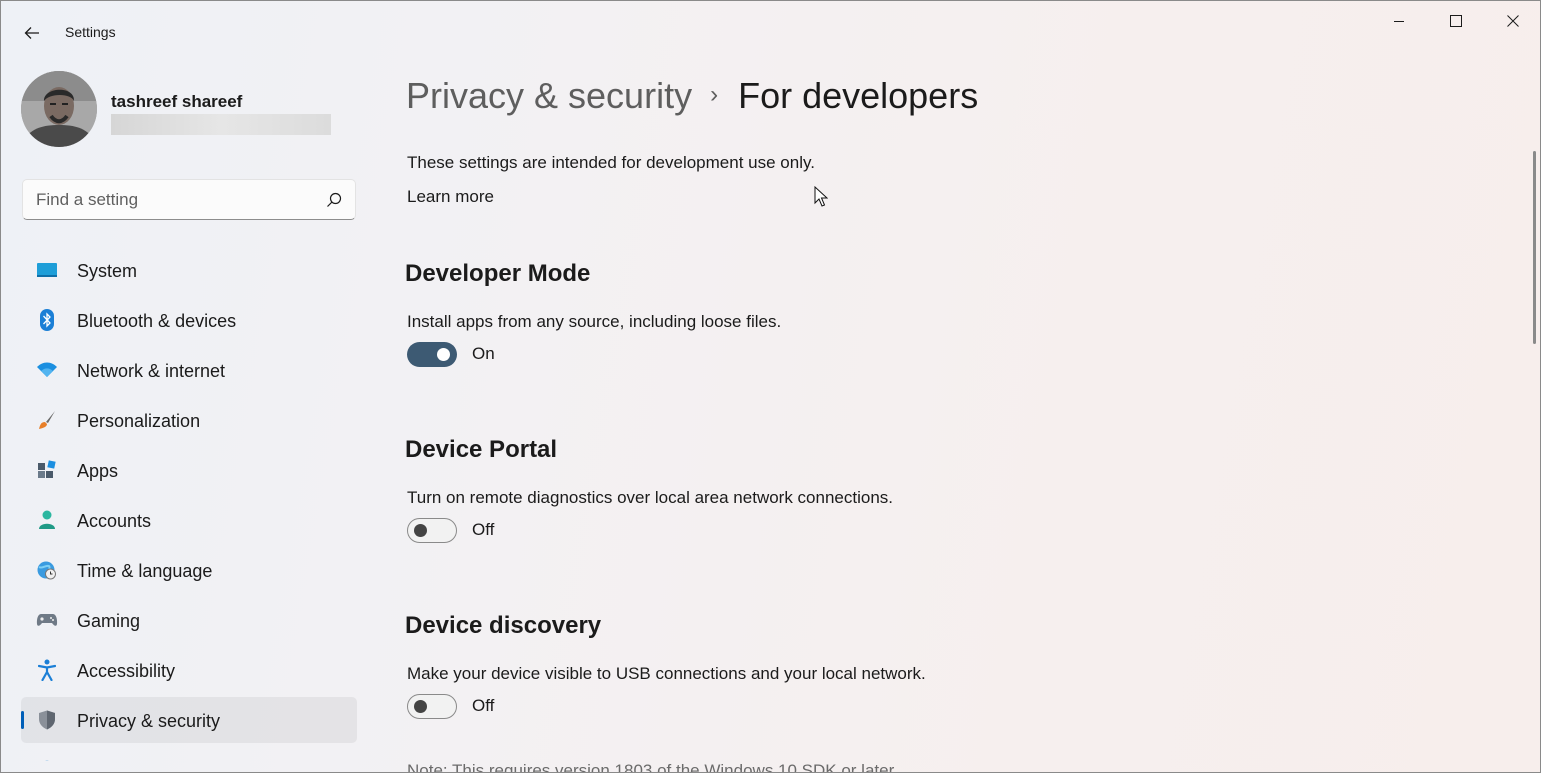 The width and height of the screenshot is (1541, 773). Describe the element at coordinates (503, 625) in the screenshot. I see `section-title: Device discovery` at that location.